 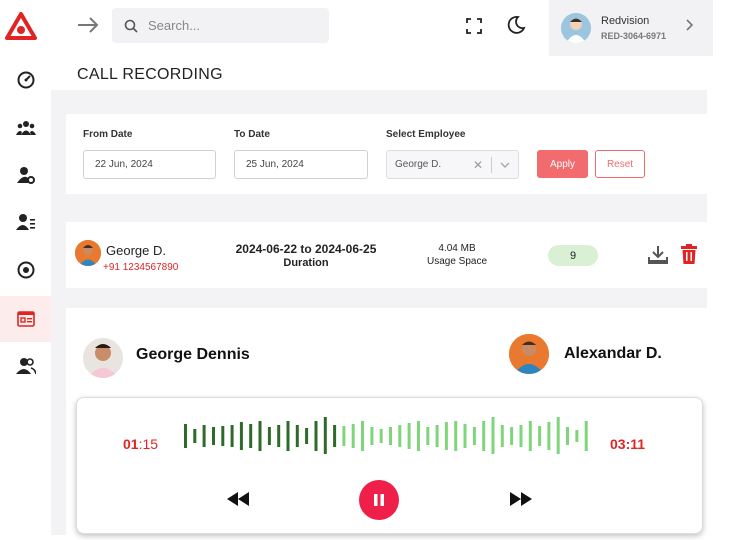 I want to click on reset-button: Reset, so click(x=620, y=164).